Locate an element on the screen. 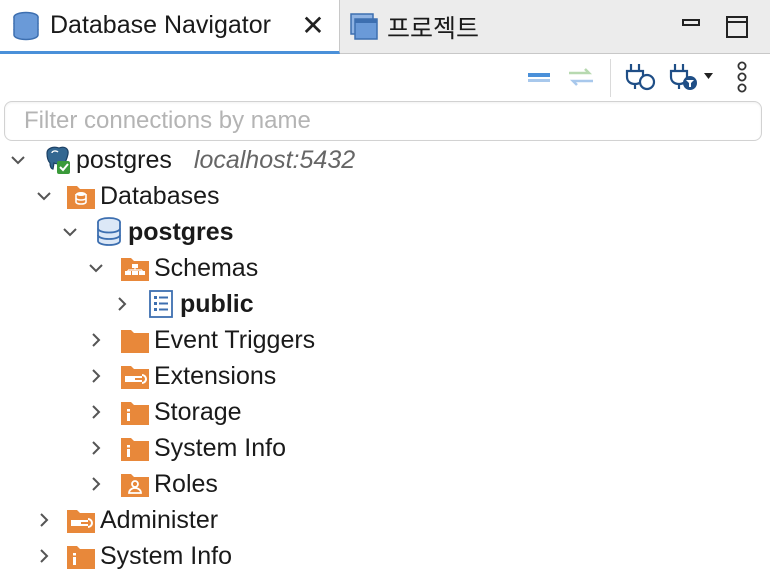 The image size is (770, 586). tree-node-schemas: Schemas is located at coordinates (172, 268).